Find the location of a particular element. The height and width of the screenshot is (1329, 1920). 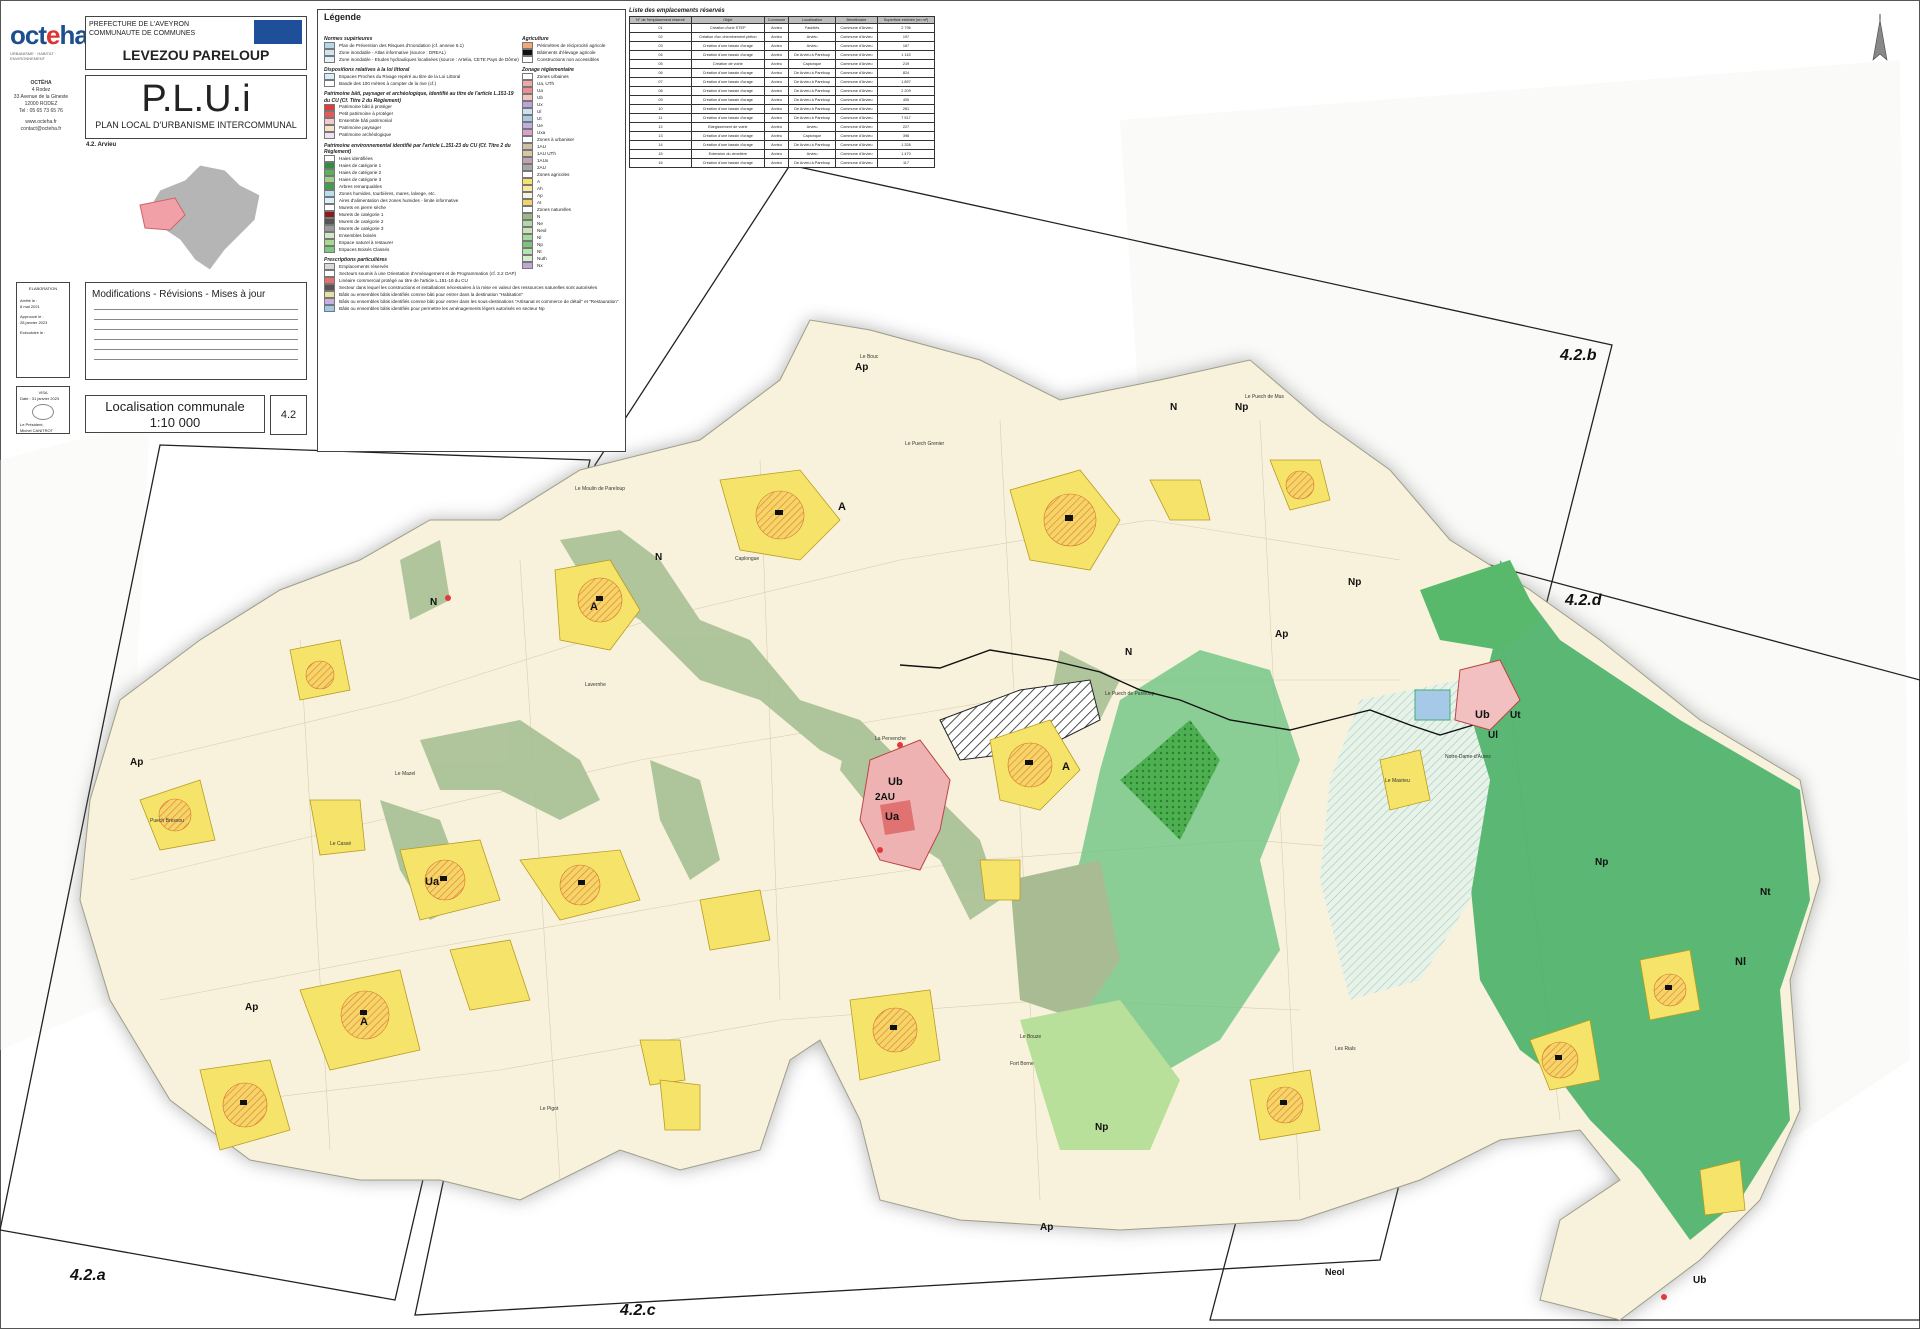

table-cell: Capionque is located at coordinates (812, 136).